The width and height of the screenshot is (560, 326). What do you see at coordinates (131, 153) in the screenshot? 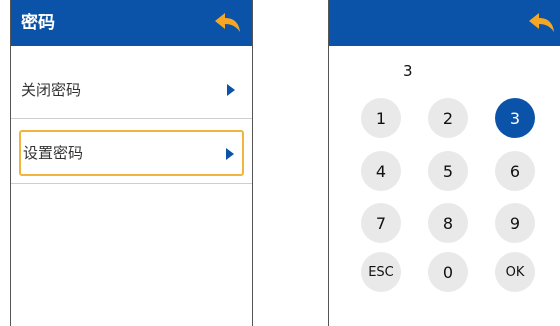
I see `menu-item-set-password: 设置密码` at bounding box center [131, 153].